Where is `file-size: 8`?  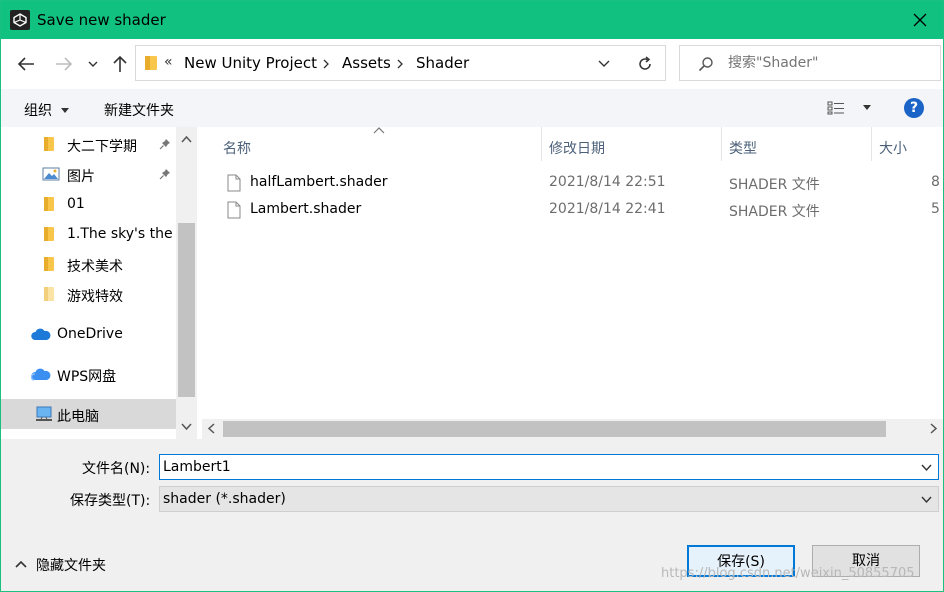
file-size: 8 is located at coordinates (935, 182).